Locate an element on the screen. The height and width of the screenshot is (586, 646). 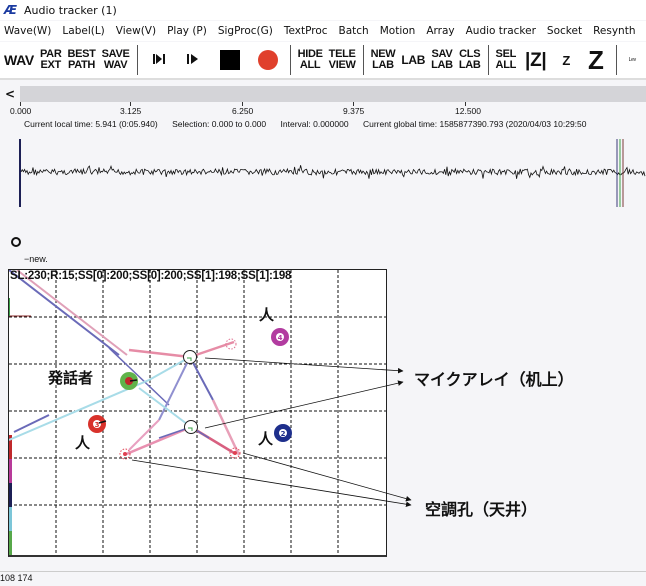
menu-wave: Wave(W) is located at coordinates (29, 31).